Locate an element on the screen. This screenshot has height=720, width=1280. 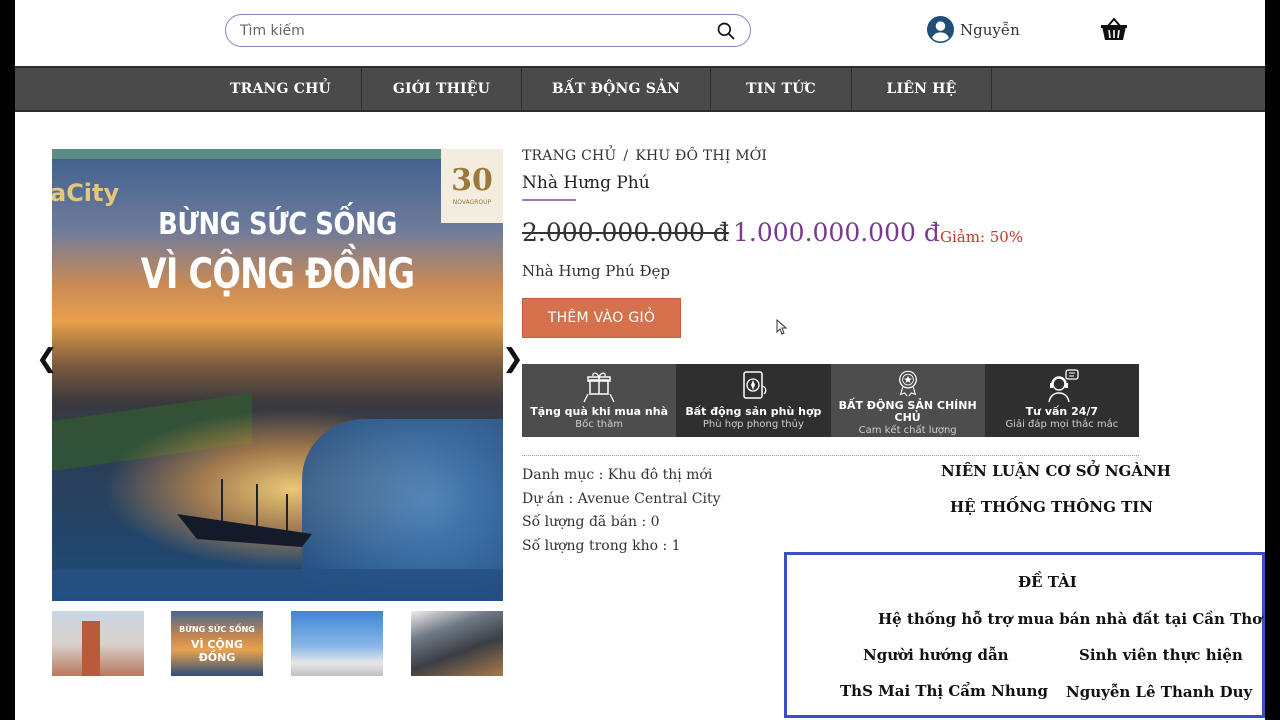
discount-label: Giảm: 50% is located at coordinates (982, 237).